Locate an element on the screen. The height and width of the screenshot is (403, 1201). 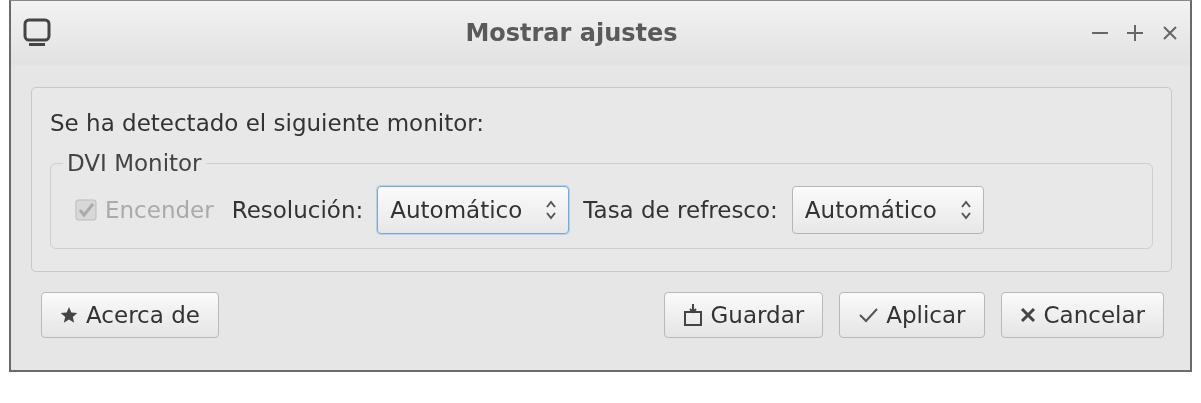
save-button: Guardar is located at coordinates (743, 315).